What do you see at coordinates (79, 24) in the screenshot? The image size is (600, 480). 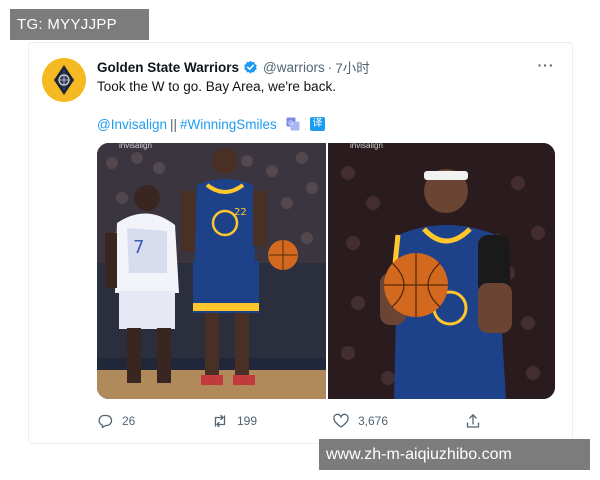 I see `watermark-top: TG: MYYJJPP` at bounding box center [79, 24].